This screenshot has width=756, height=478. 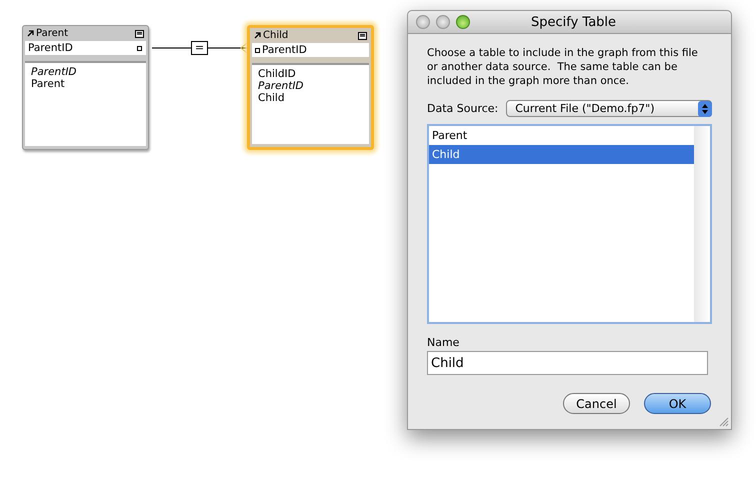 I want to click on ok-button: OK, so click(x=677, y=403).